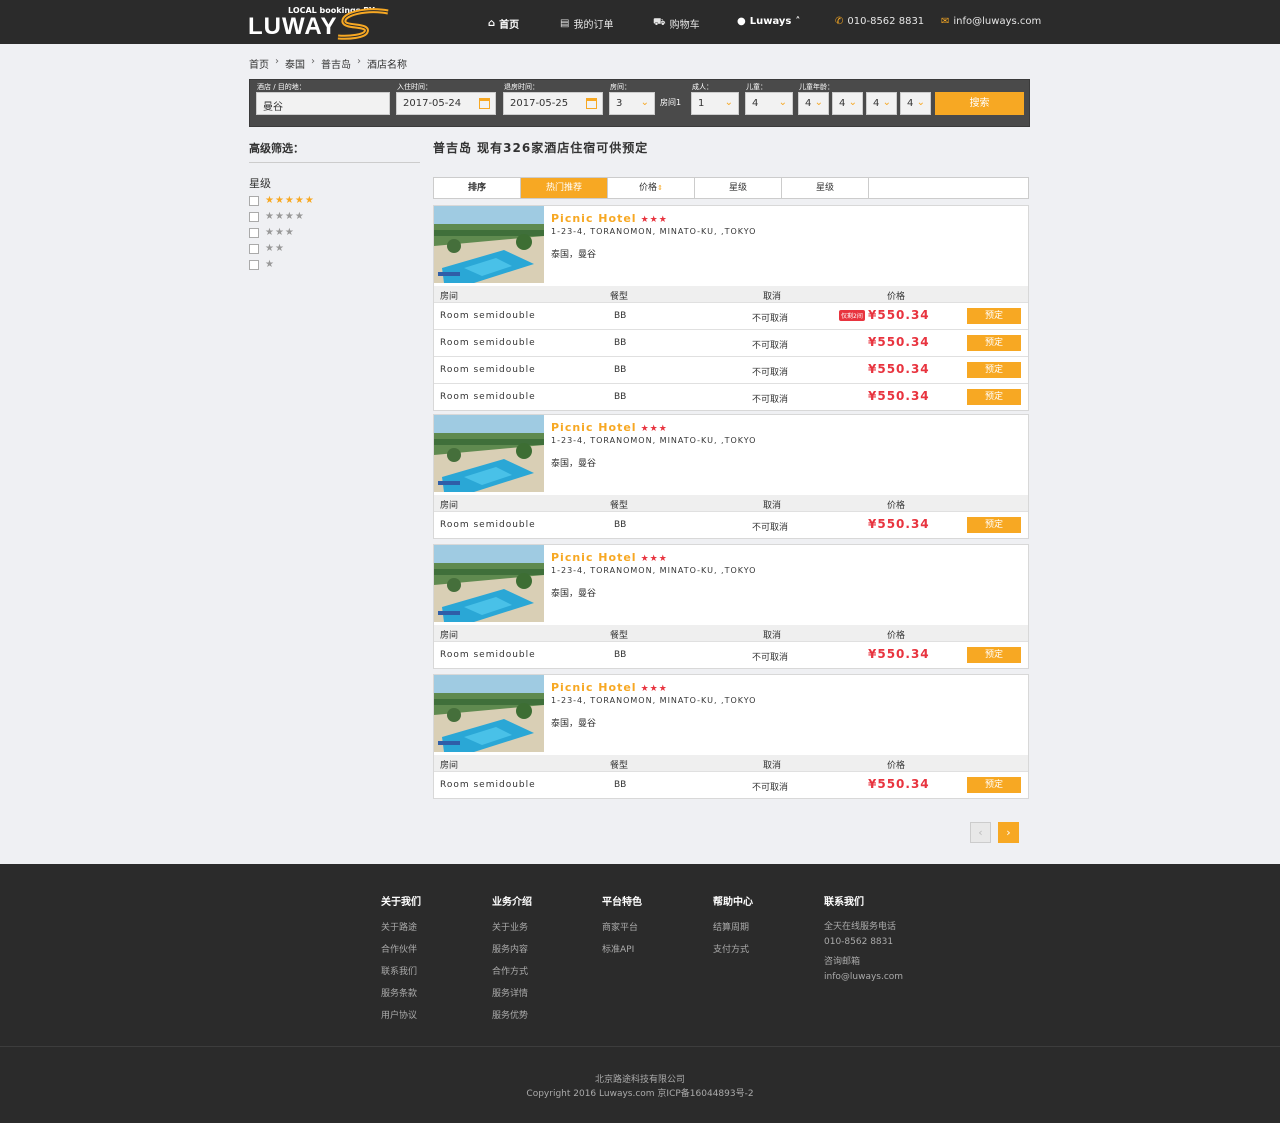  What do you see at coordinates (769, 103) in the screenshot?
I see `children-select: 4 ⌄` at bounding box center [769, 103].